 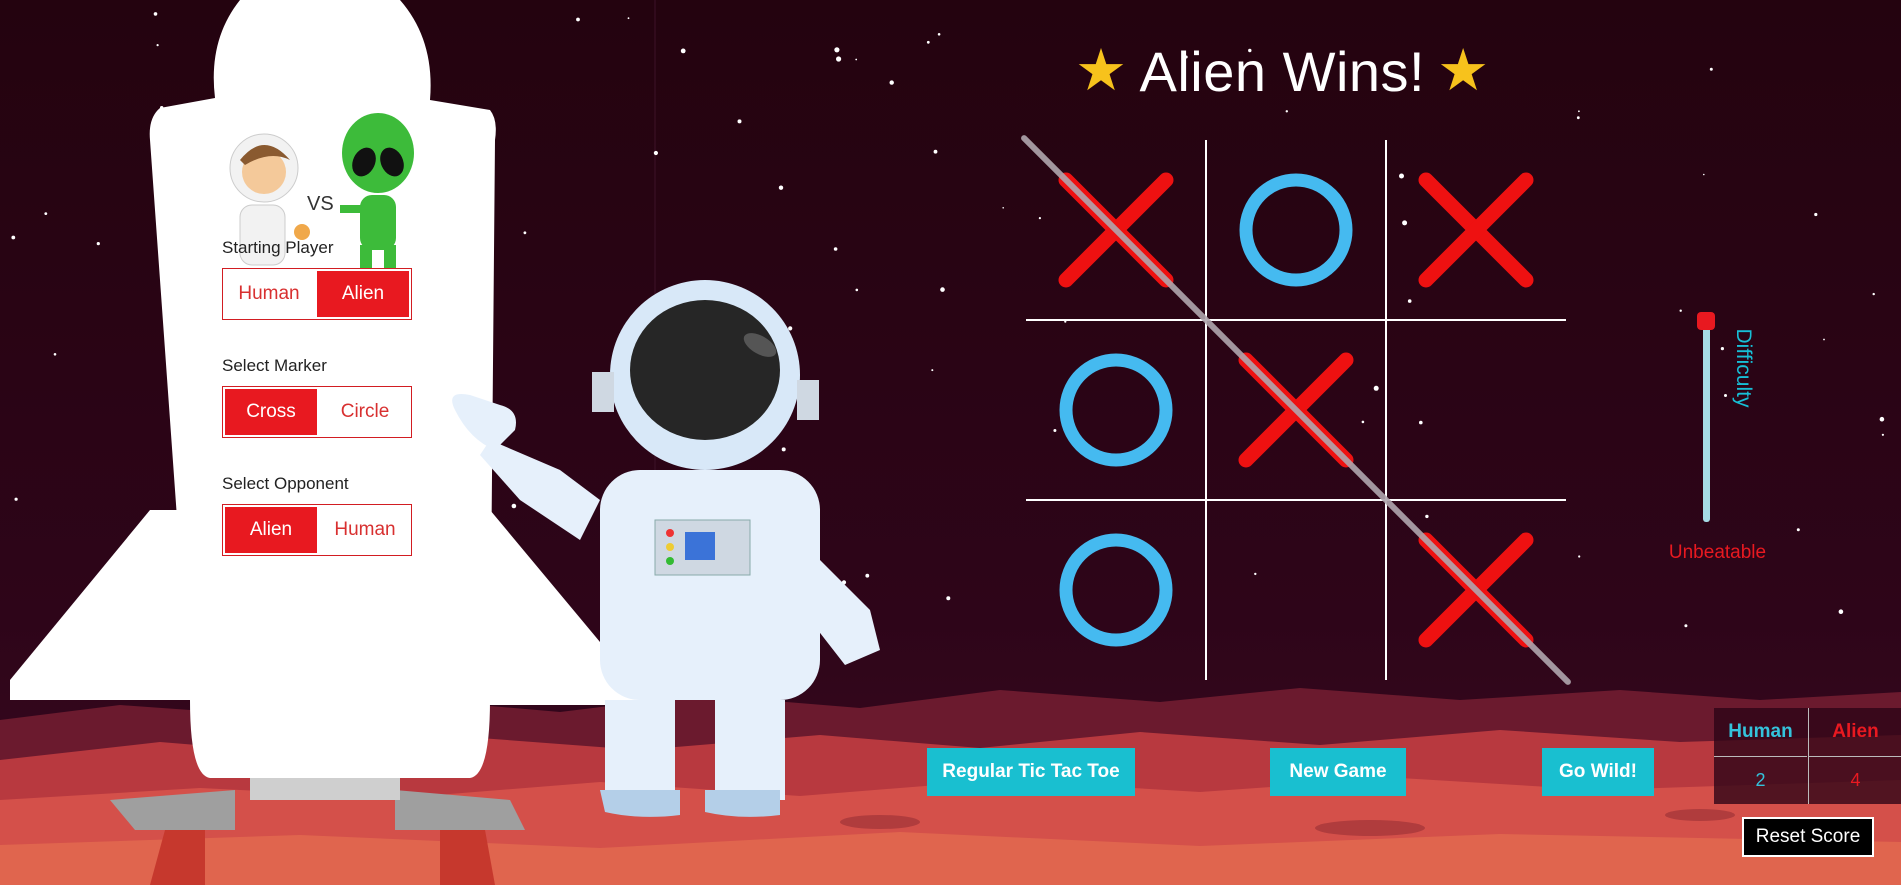 I want to click on marker-toggle: Cross Circle, so click(x=317, y=412).